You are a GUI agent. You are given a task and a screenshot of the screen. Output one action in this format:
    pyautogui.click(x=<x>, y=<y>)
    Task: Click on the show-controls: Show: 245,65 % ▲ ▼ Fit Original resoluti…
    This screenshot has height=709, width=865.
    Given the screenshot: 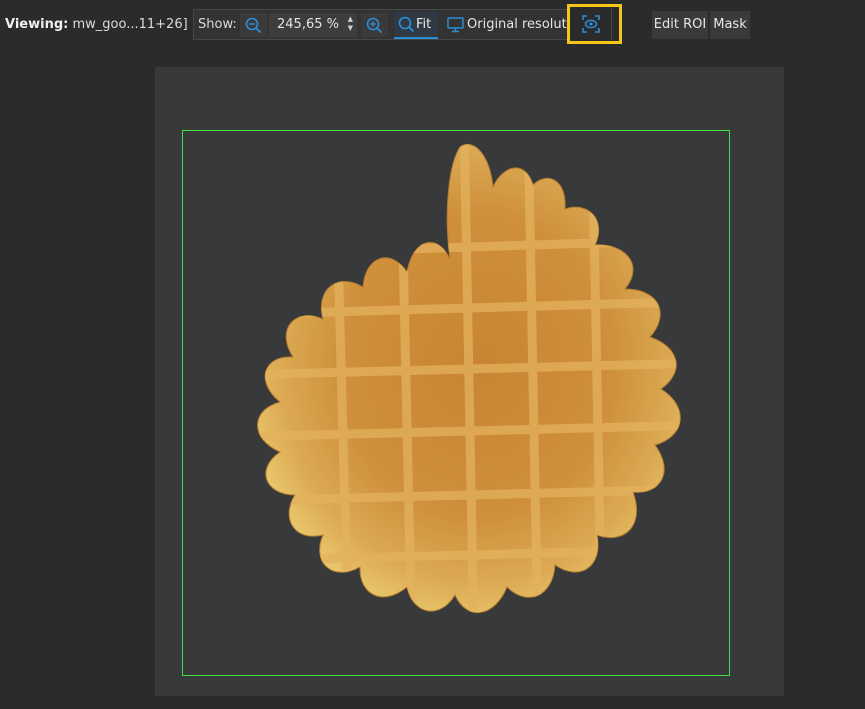 What is the action you would take?
    pyautogui.click(x=401, y=24)
    